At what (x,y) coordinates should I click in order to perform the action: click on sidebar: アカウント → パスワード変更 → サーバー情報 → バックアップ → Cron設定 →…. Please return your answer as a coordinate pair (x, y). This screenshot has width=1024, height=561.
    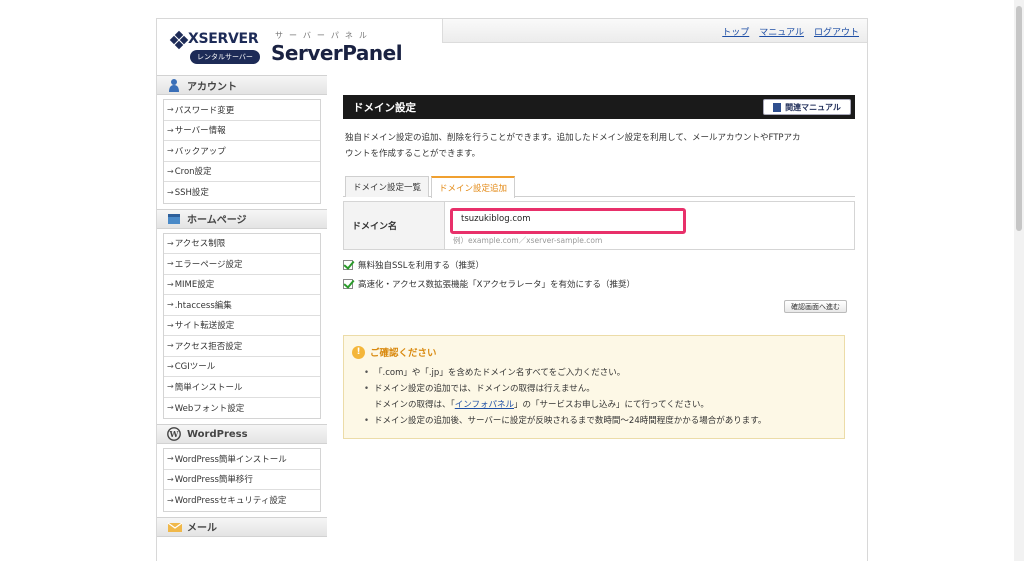
    Looking at the image, I should click on (242, 306).